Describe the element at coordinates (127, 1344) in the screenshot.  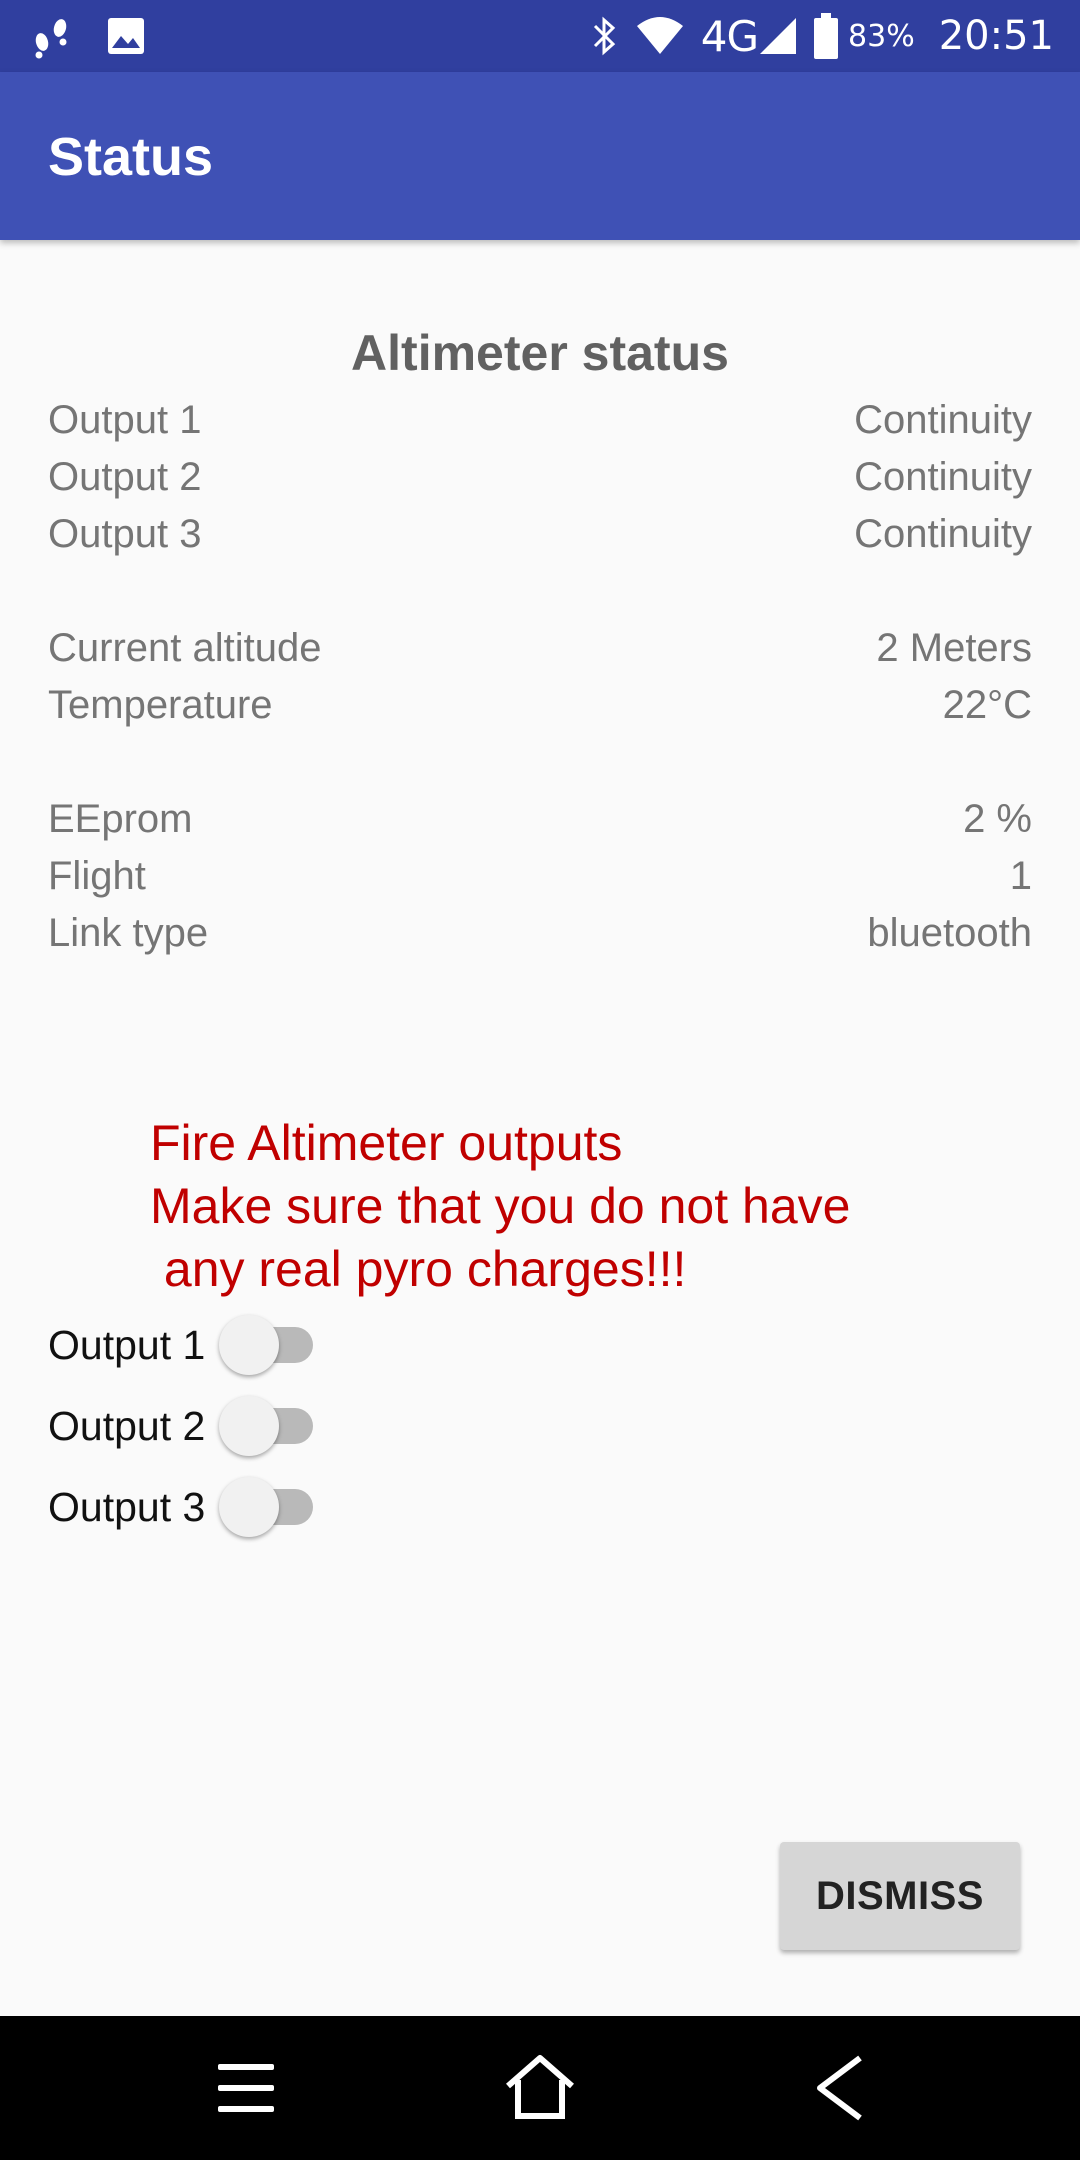
I see `switch-label: Output 1` at that location.